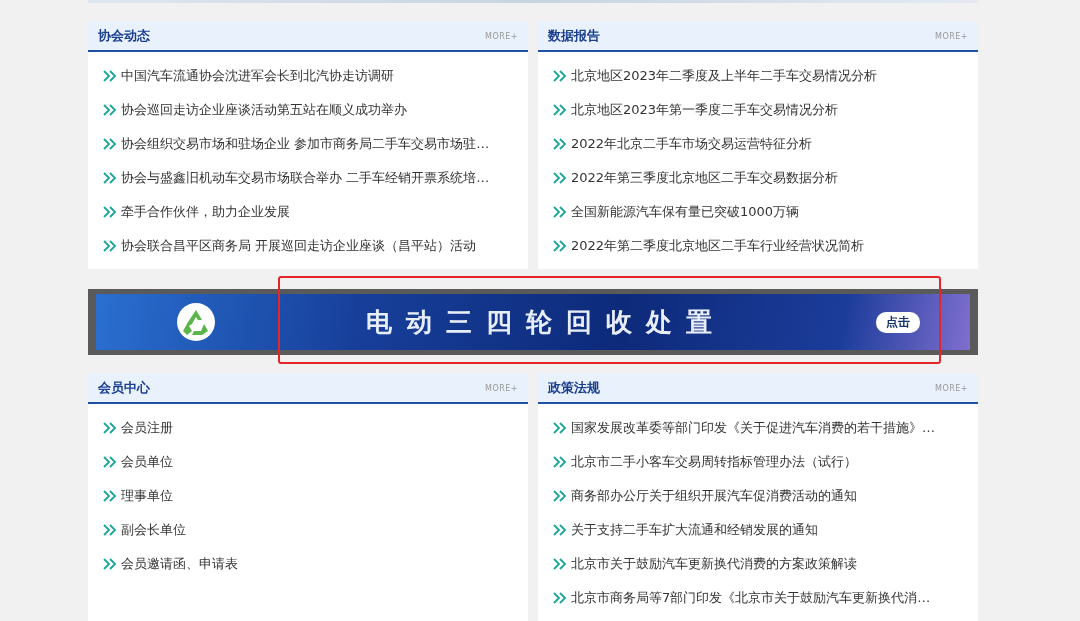 The image size is (1080, 621). What do you see at coordinates (718, 246) in the screenshot?
I see `news-link: 2022年第二季度北京地区二手车行业经营状况简析` at bounding box center [718, 246].